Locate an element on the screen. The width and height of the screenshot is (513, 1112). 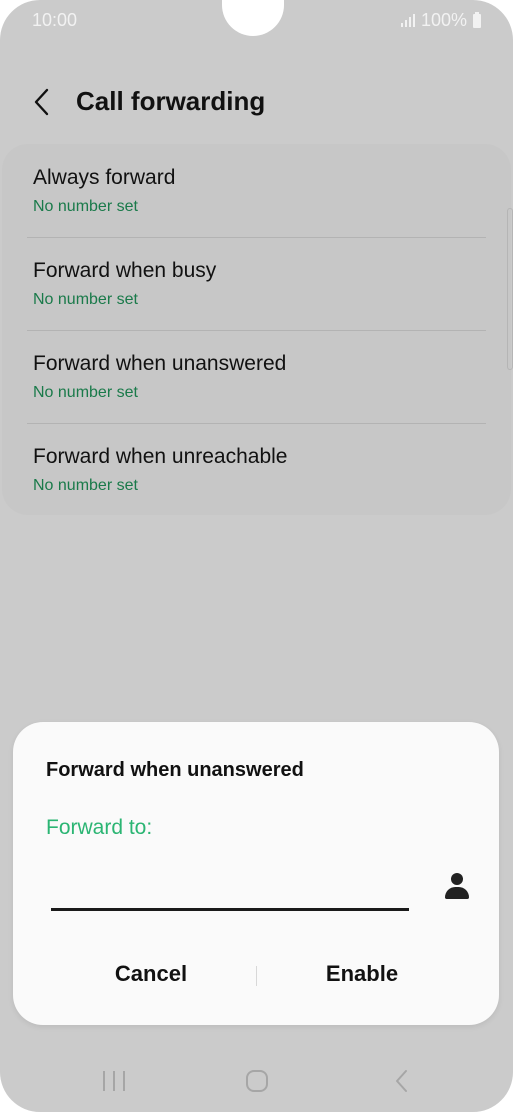
dialog-actions: Cancel Enable is located at coordinates (256, 974).